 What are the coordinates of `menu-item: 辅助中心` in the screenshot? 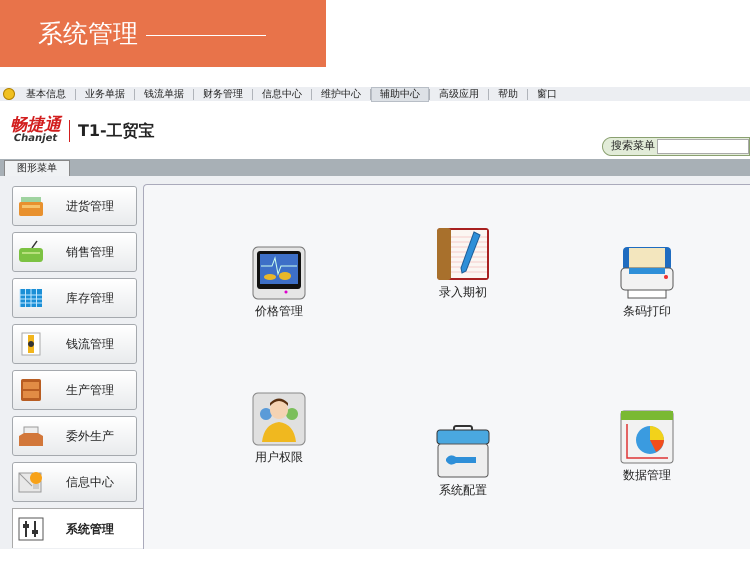 It's located at (400, 94).